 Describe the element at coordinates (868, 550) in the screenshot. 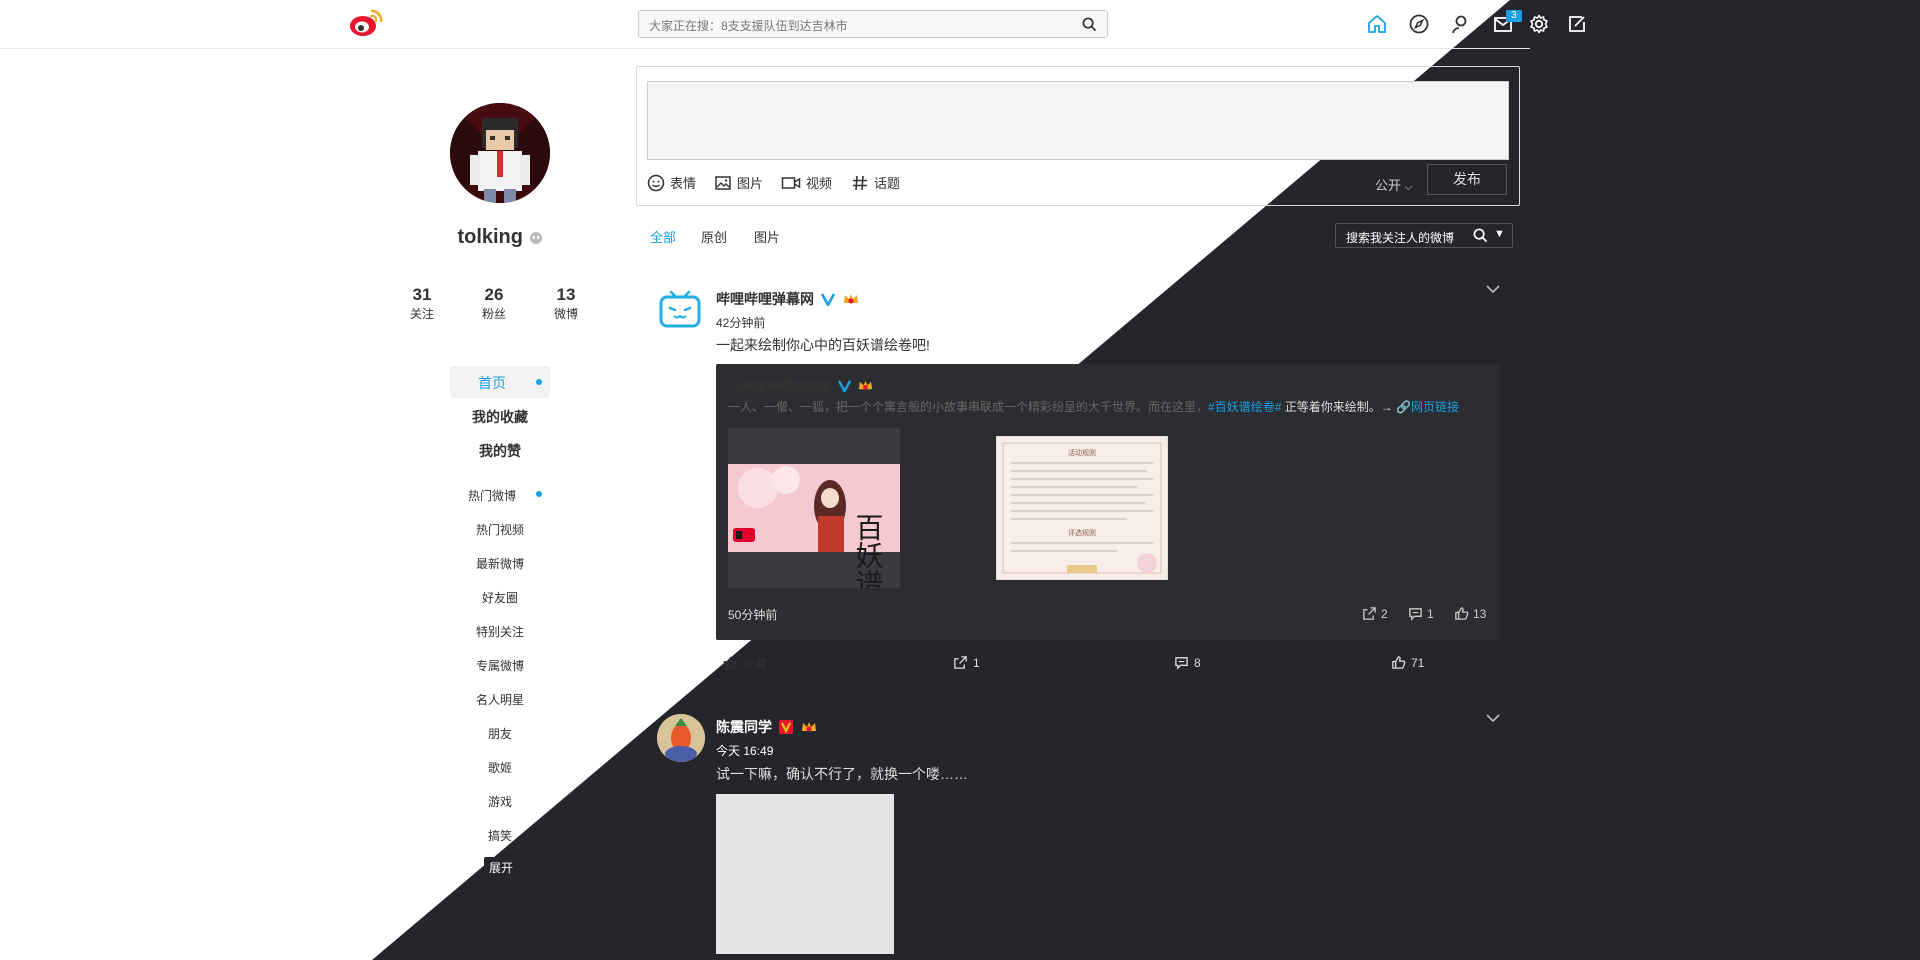

I see `repost-image-title: 百妖谱` at that location.